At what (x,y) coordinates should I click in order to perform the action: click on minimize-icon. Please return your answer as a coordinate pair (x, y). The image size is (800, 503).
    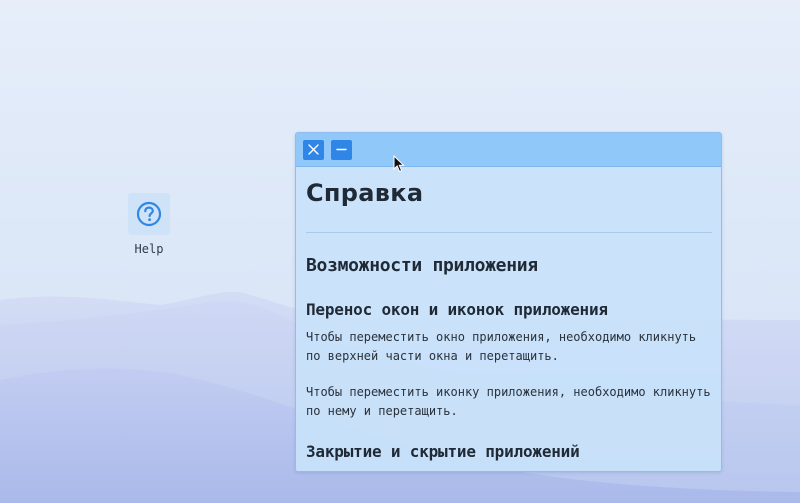
    Looking at the image, I should click on (341, 149).